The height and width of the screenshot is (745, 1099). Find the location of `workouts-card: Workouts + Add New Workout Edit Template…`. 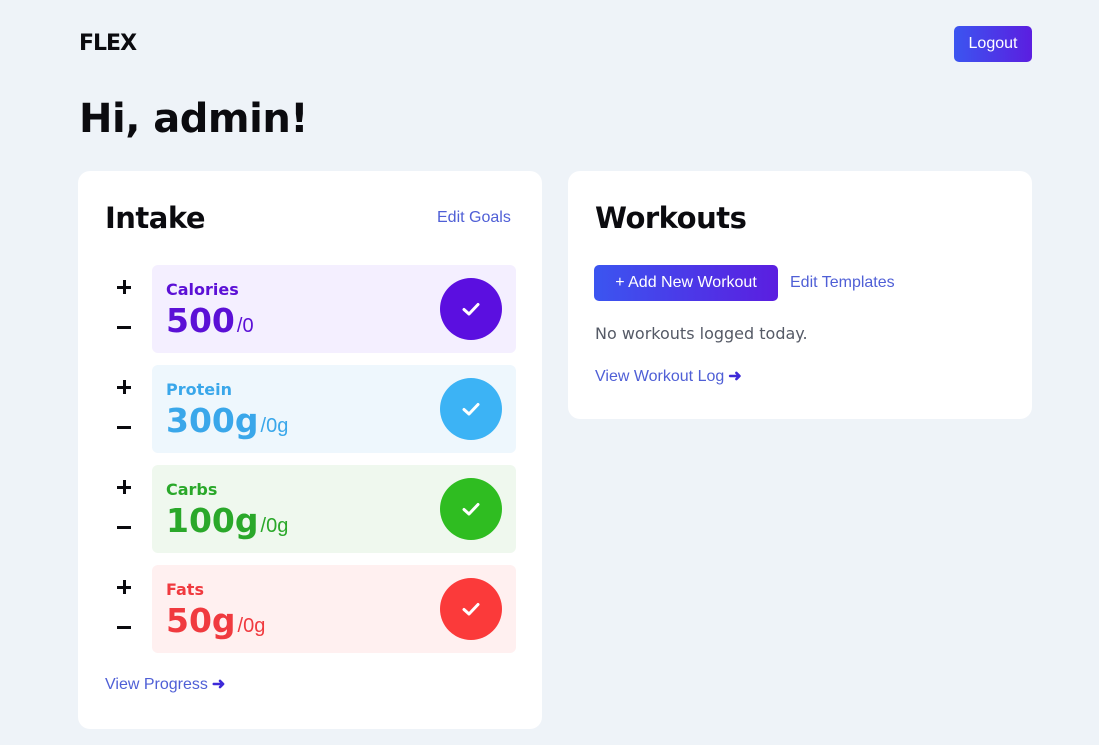

workouts-card: Workouts + Add New Workout Edit Template… is located at coordinates (800, 295).